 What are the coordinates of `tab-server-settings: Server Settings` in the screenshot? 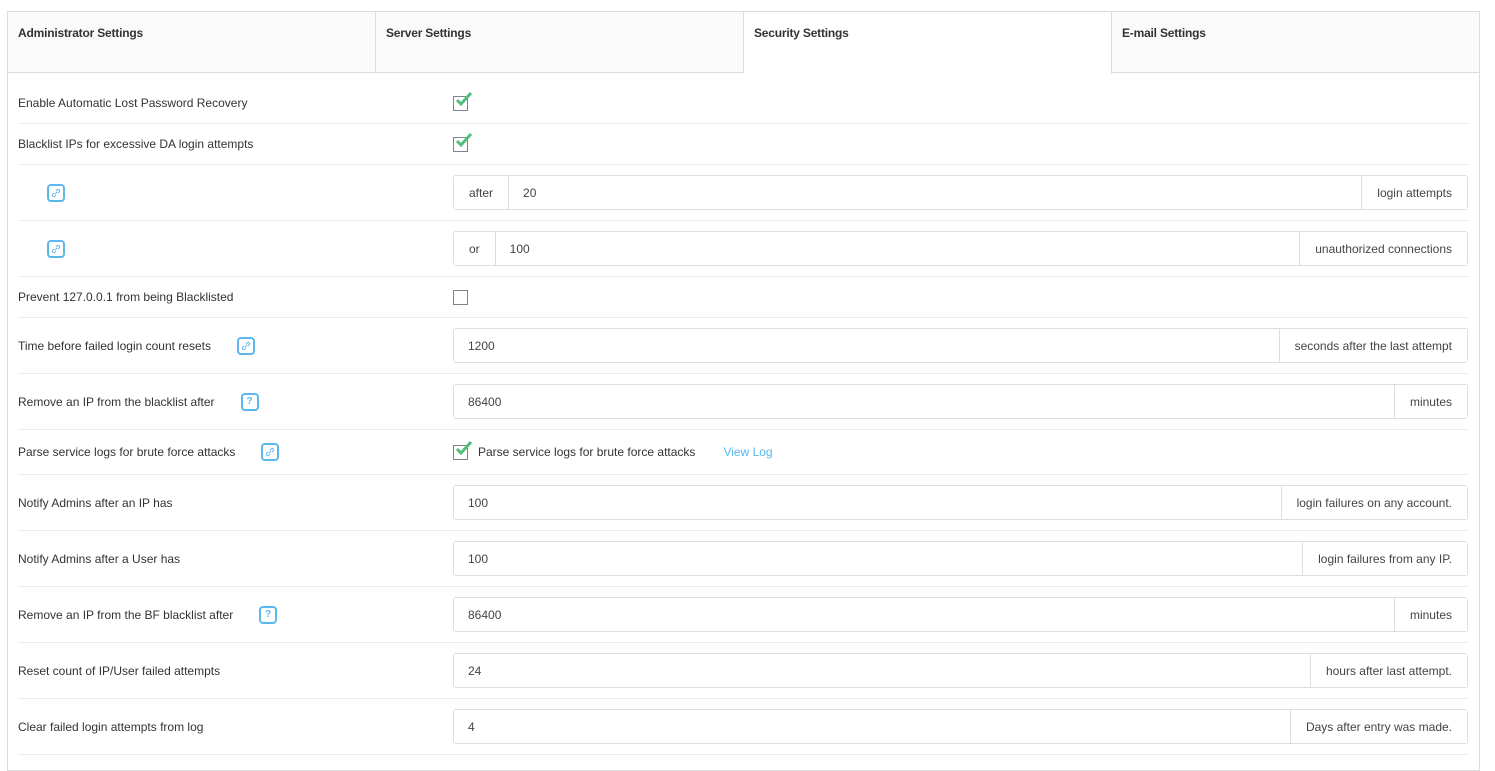 It's located at (560, 42).